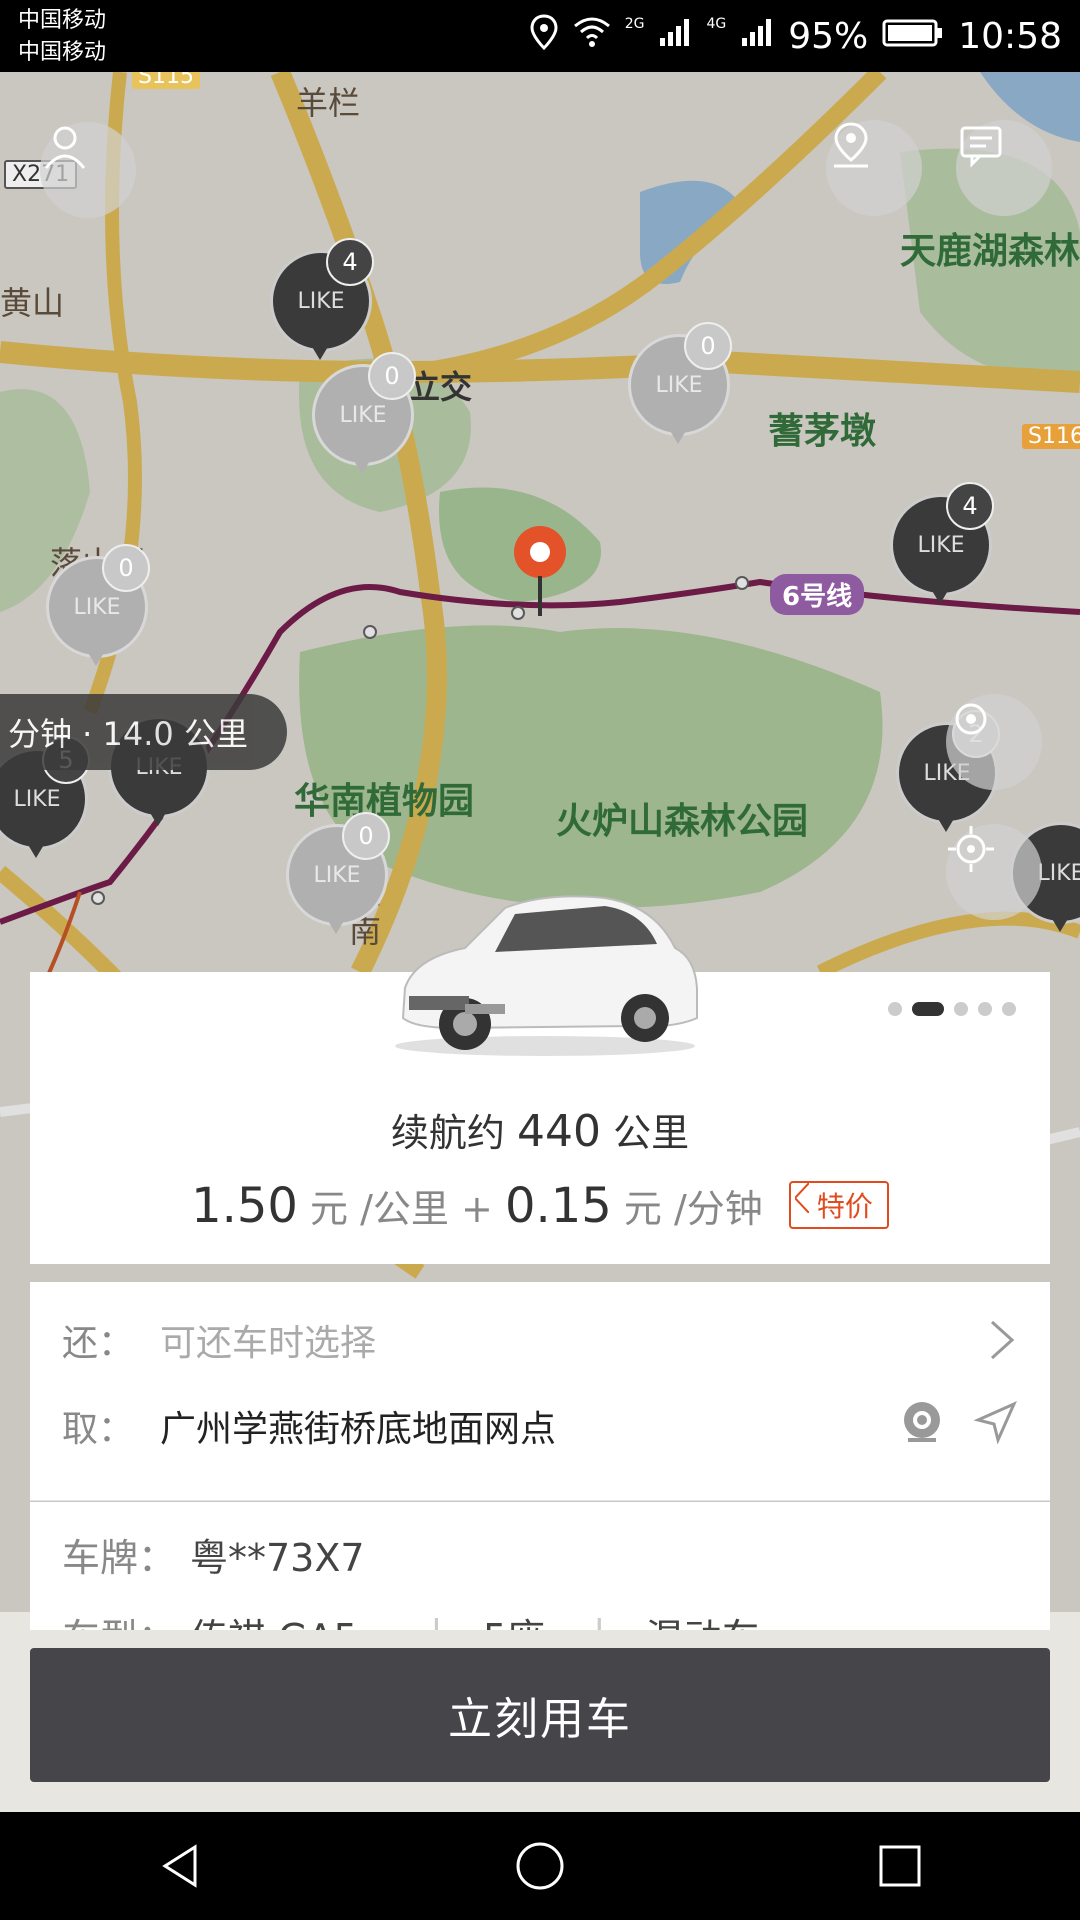 This screenshot has width=1080, height=1920. I want to click on station-view-icon, so click(922, 1426).